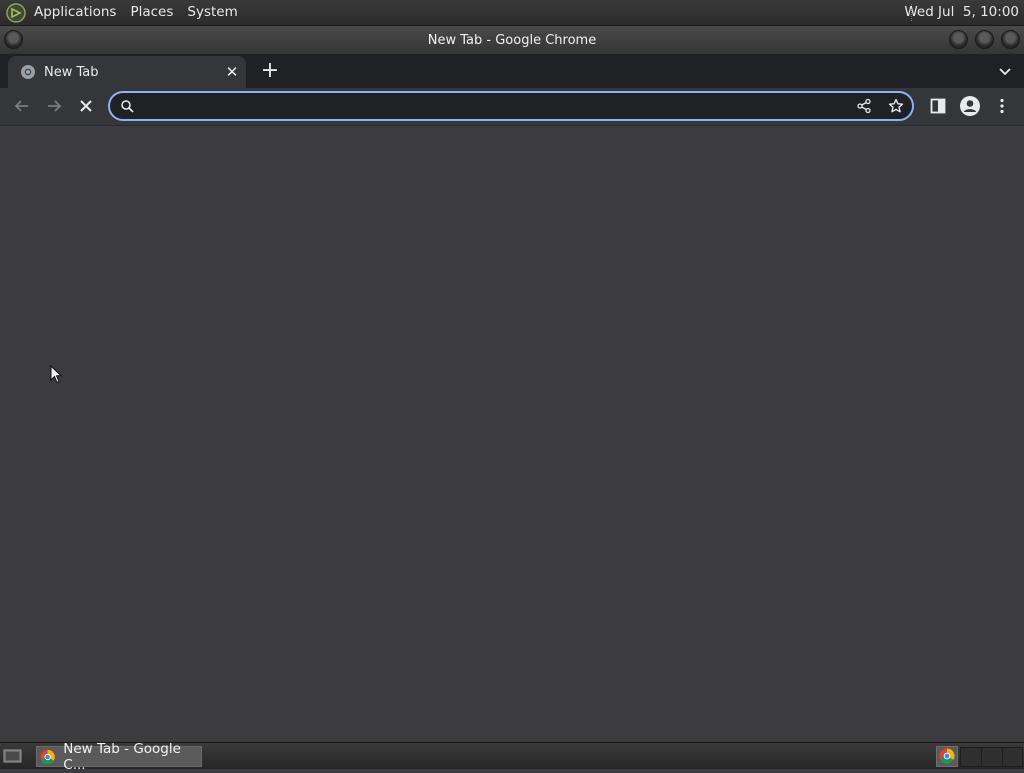  I want to click on browser-toolbar, so click(512, 107).